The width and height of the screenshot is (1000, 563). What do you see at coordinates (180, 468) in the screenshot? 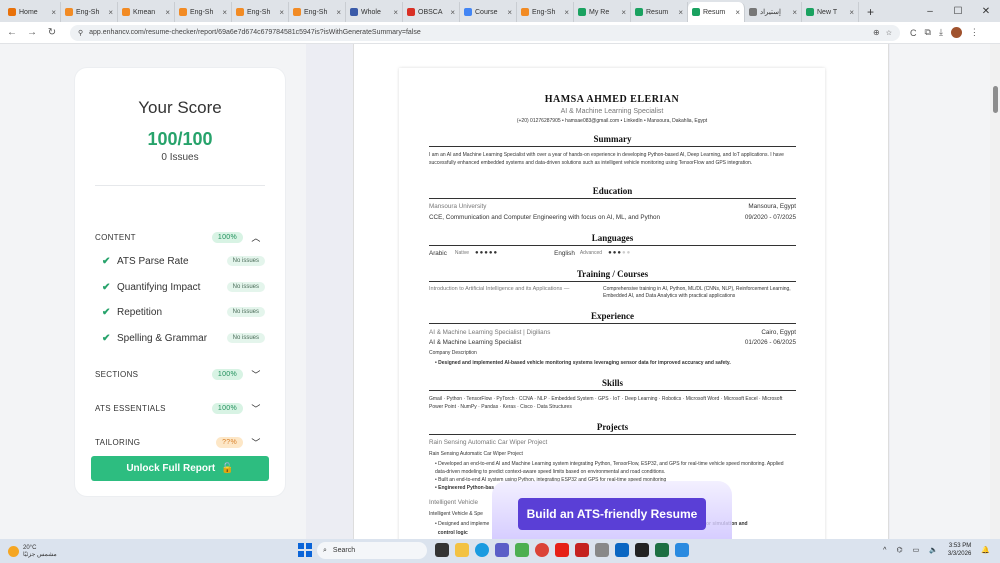
I see `unlock-full-report-button: Unlock Full Report 🔓` at bounding box center [180, 468].